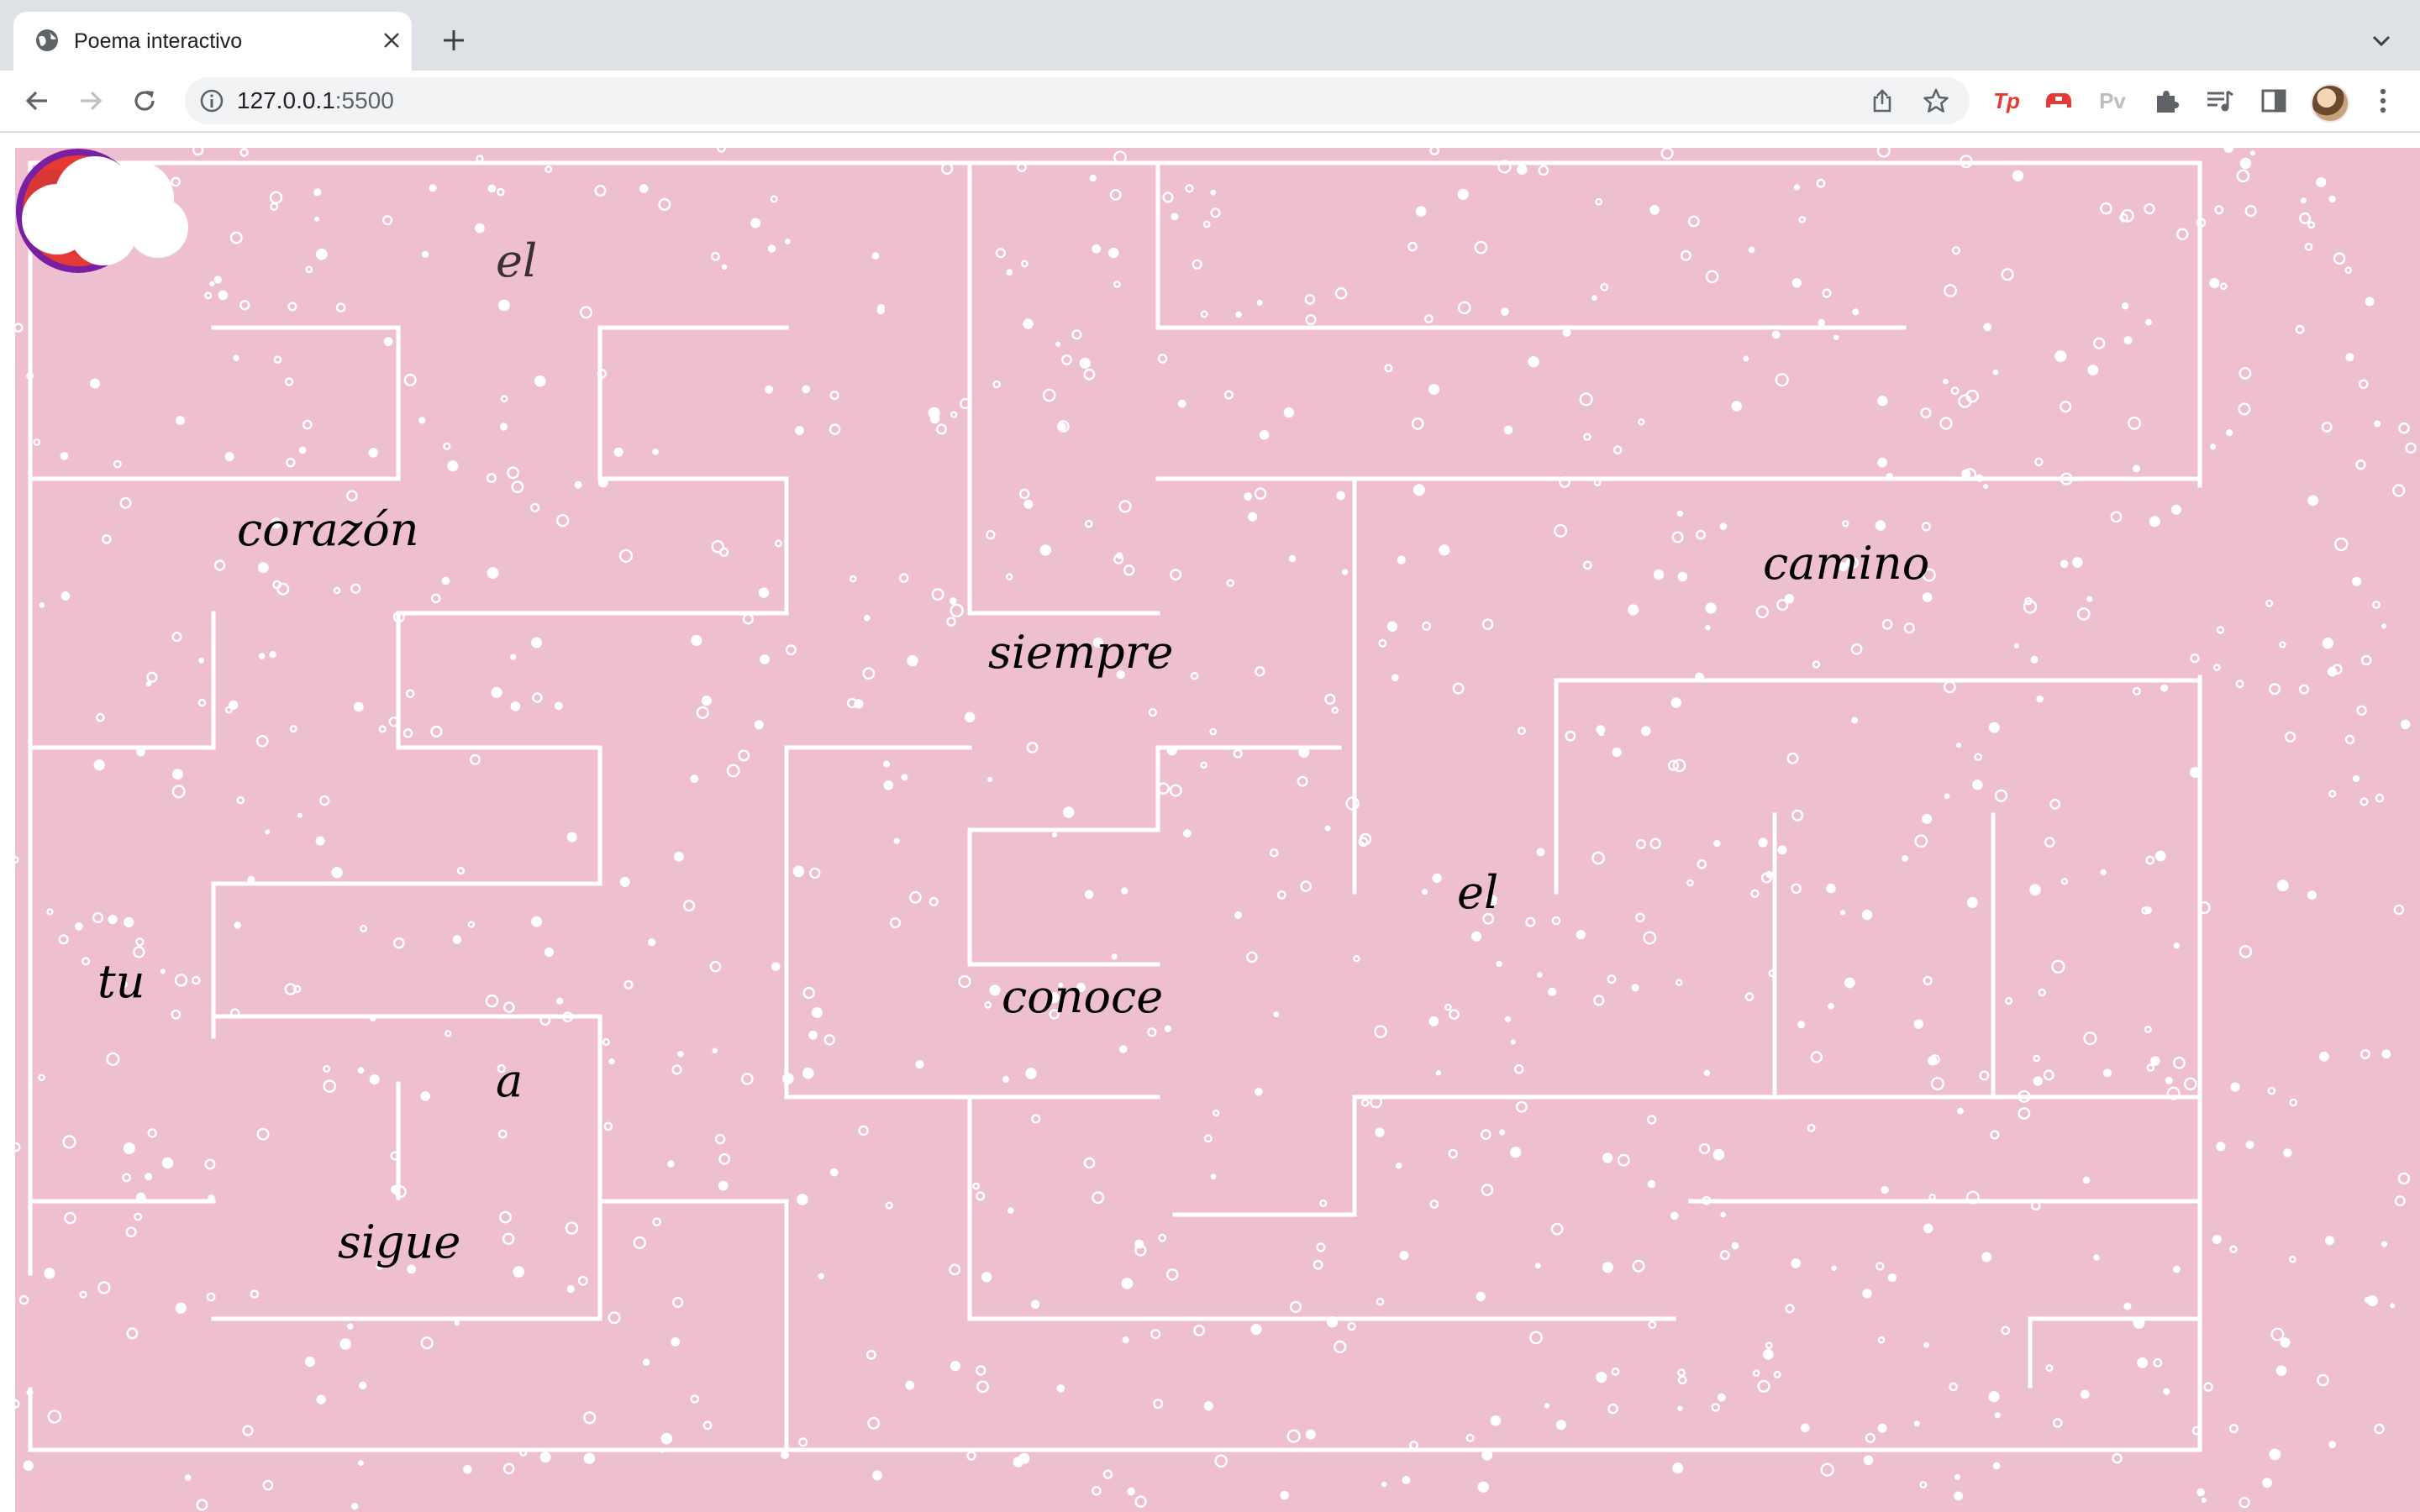 The width and height of the screenshot is (2420, 1512). I want to click on arrow-left-icon, so click(36, 101).